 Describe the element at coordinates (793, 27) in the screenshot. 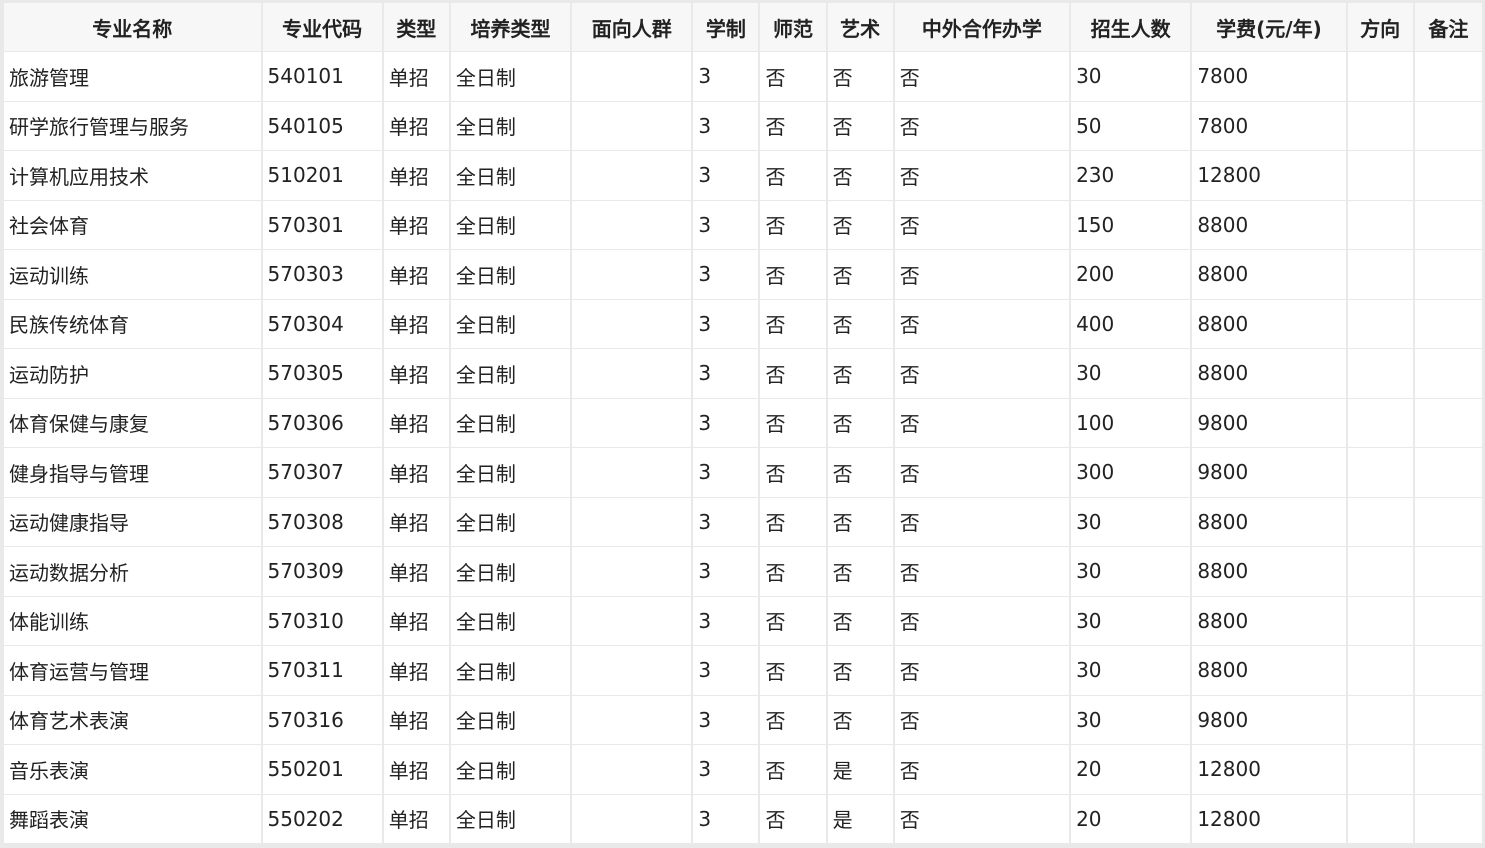

I see `header-normal: 师范` at that location.